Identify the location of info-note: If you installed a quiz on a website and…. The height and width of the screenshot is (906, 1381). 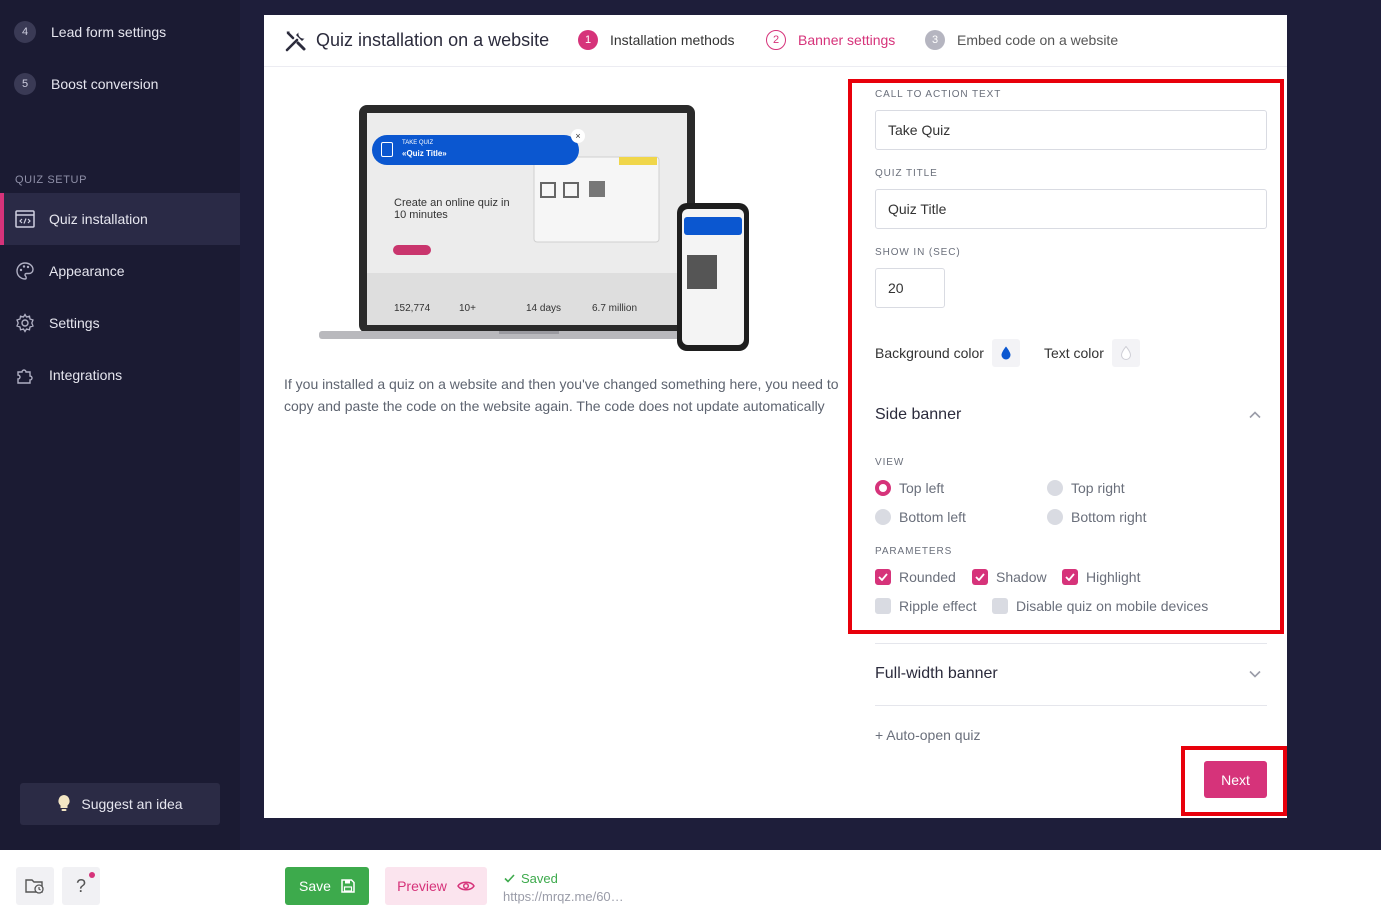
(561, 395).